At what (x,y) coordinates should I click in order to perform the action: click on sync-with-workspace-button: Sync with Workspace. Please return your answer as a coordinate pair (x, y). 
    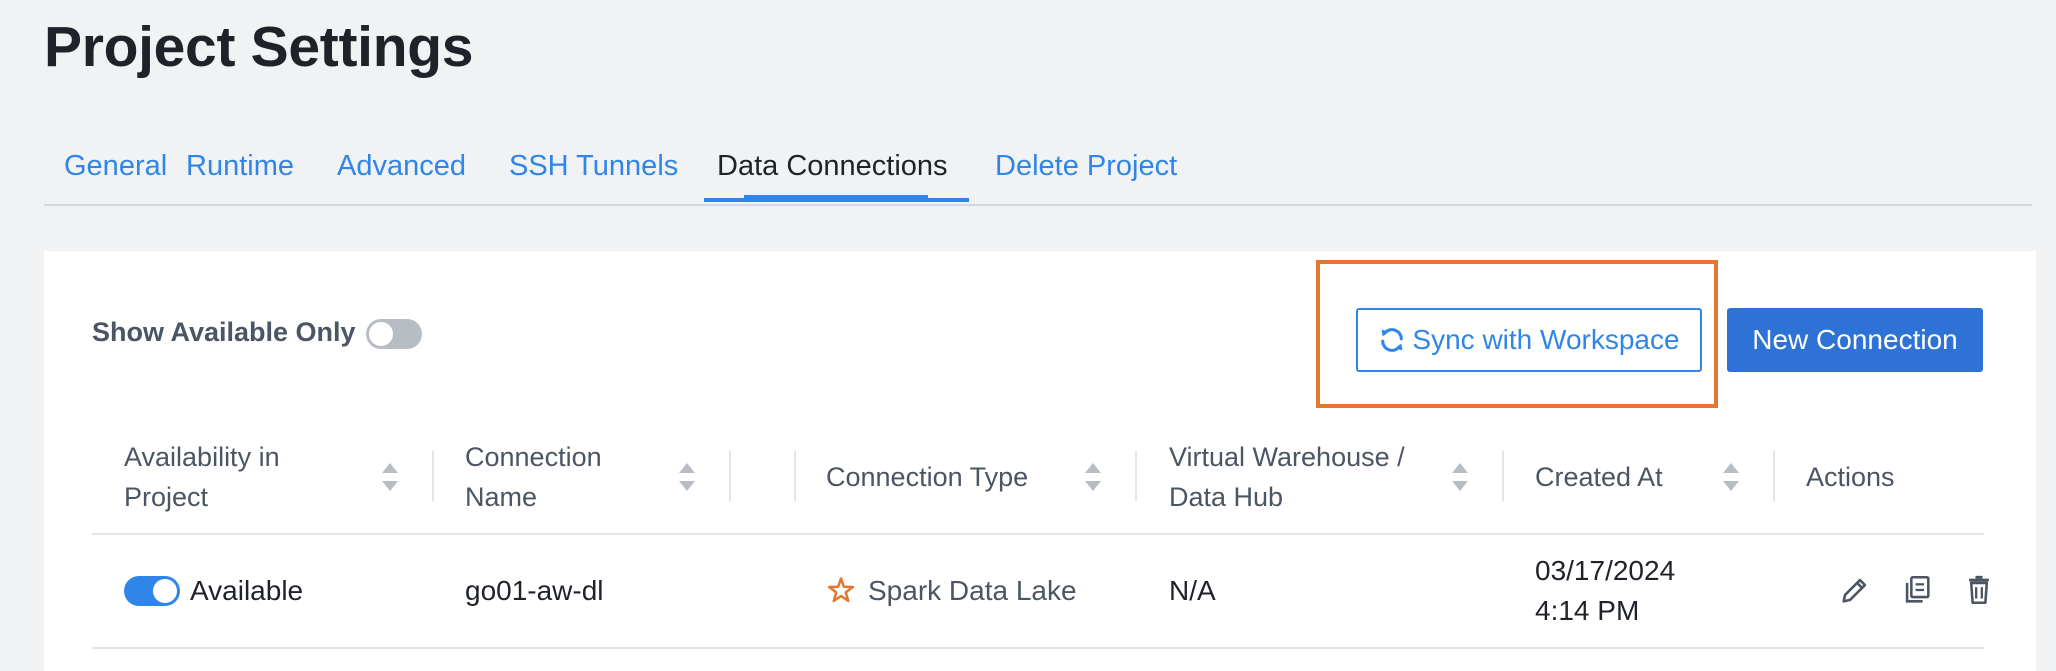
    Looking at the image, I should click on (1529, 340).